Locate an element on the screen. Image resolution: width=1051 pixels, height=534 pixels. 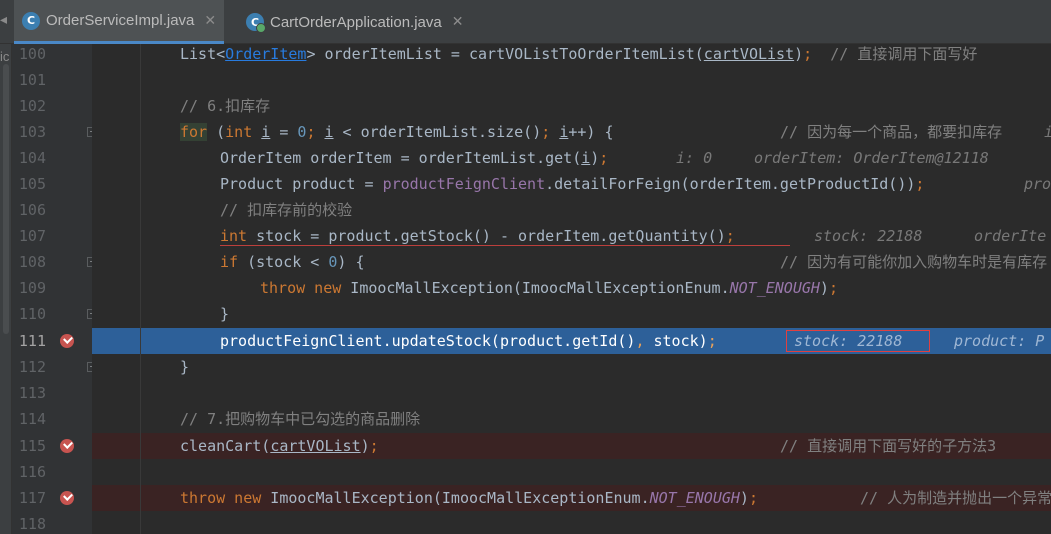
line-number: 116 is located at coordinates (32, 472).